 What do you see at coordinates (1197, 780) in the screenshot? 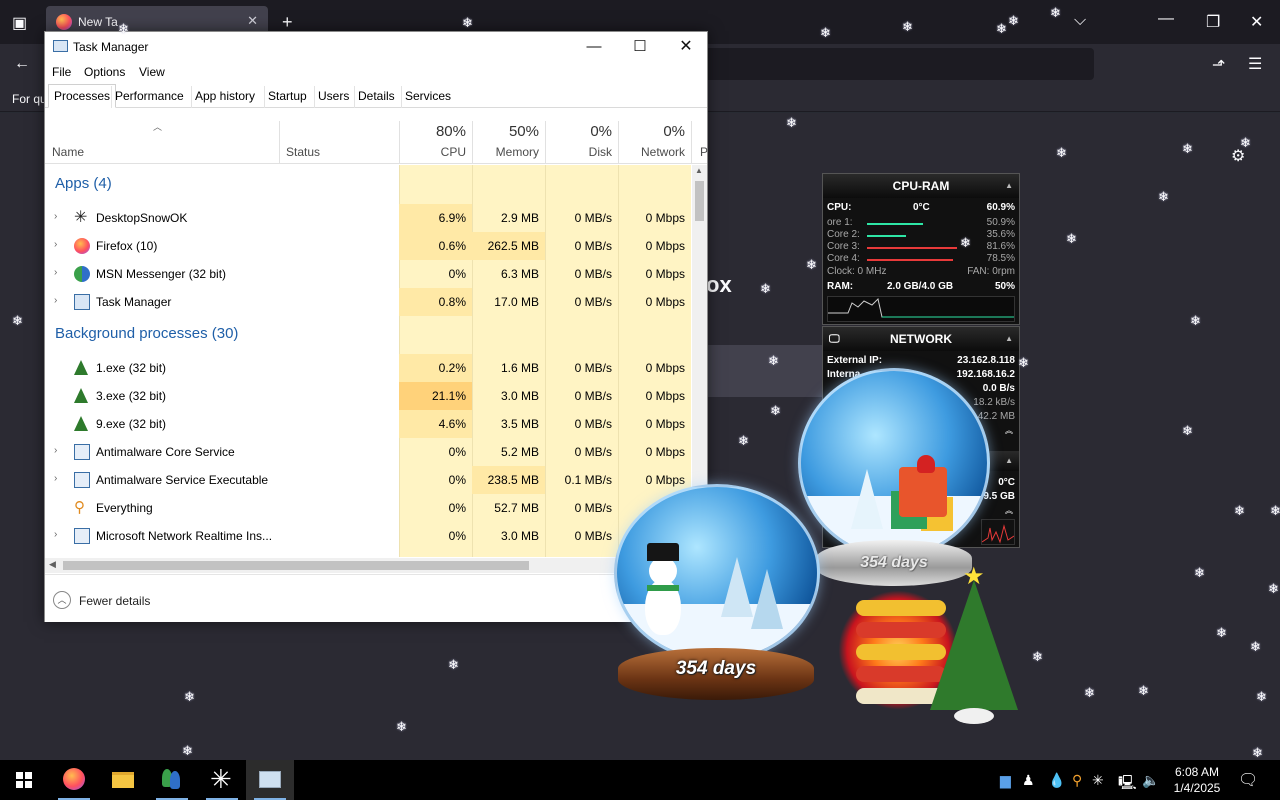
I see `clock: 6:08 AM 1/4/2025` at bounding box center [1197, 780].